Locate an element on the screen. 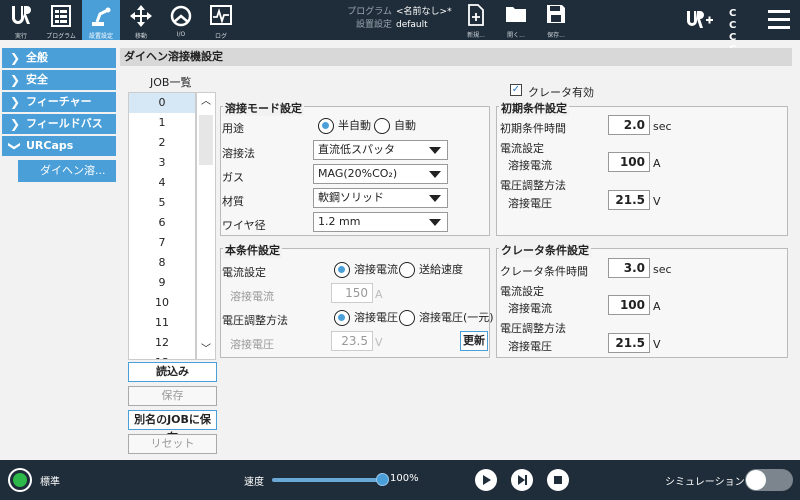 The height and width of the screenshot is (500, 800). weld-current-input: 150 is located at coordinates (352, 293).